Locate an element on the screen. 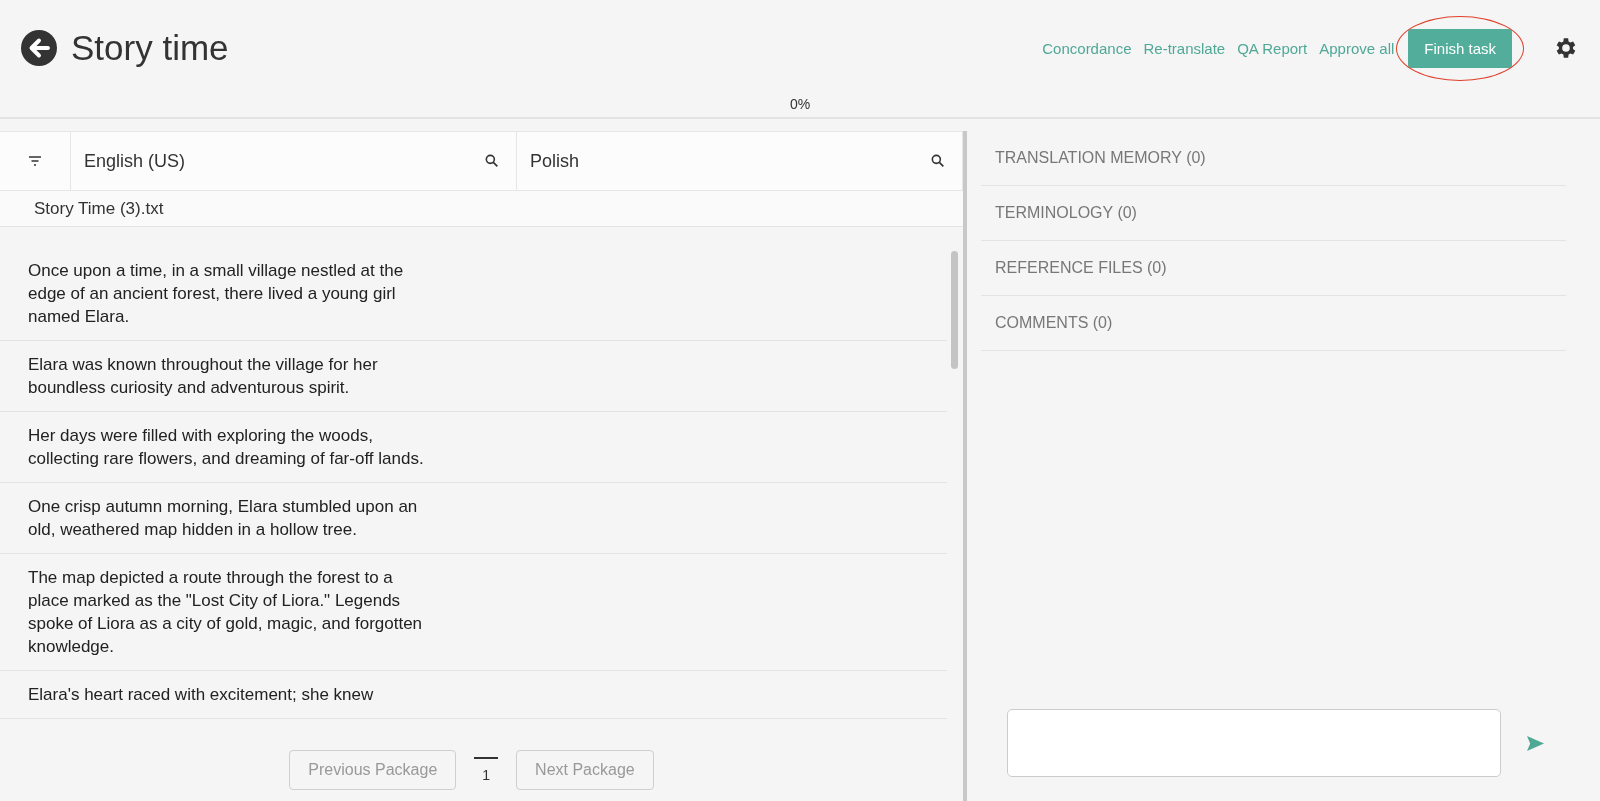  toolbar-link: Re-translate is located at coordinates (1184, 48).